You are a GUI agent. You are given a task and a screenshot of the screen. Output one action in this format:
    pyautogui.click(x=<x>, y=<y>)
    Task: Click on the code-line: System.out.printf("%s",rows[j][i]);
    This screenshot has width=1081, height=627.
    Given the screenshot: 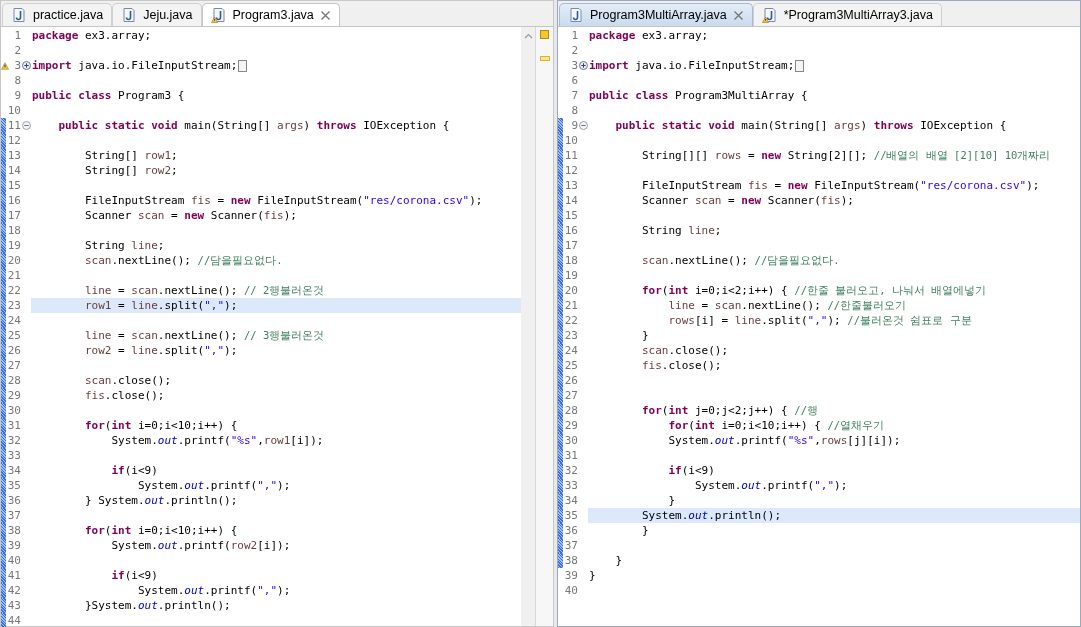 What is the action you would take?
    pyautogui.click(x=784, y=440)
    